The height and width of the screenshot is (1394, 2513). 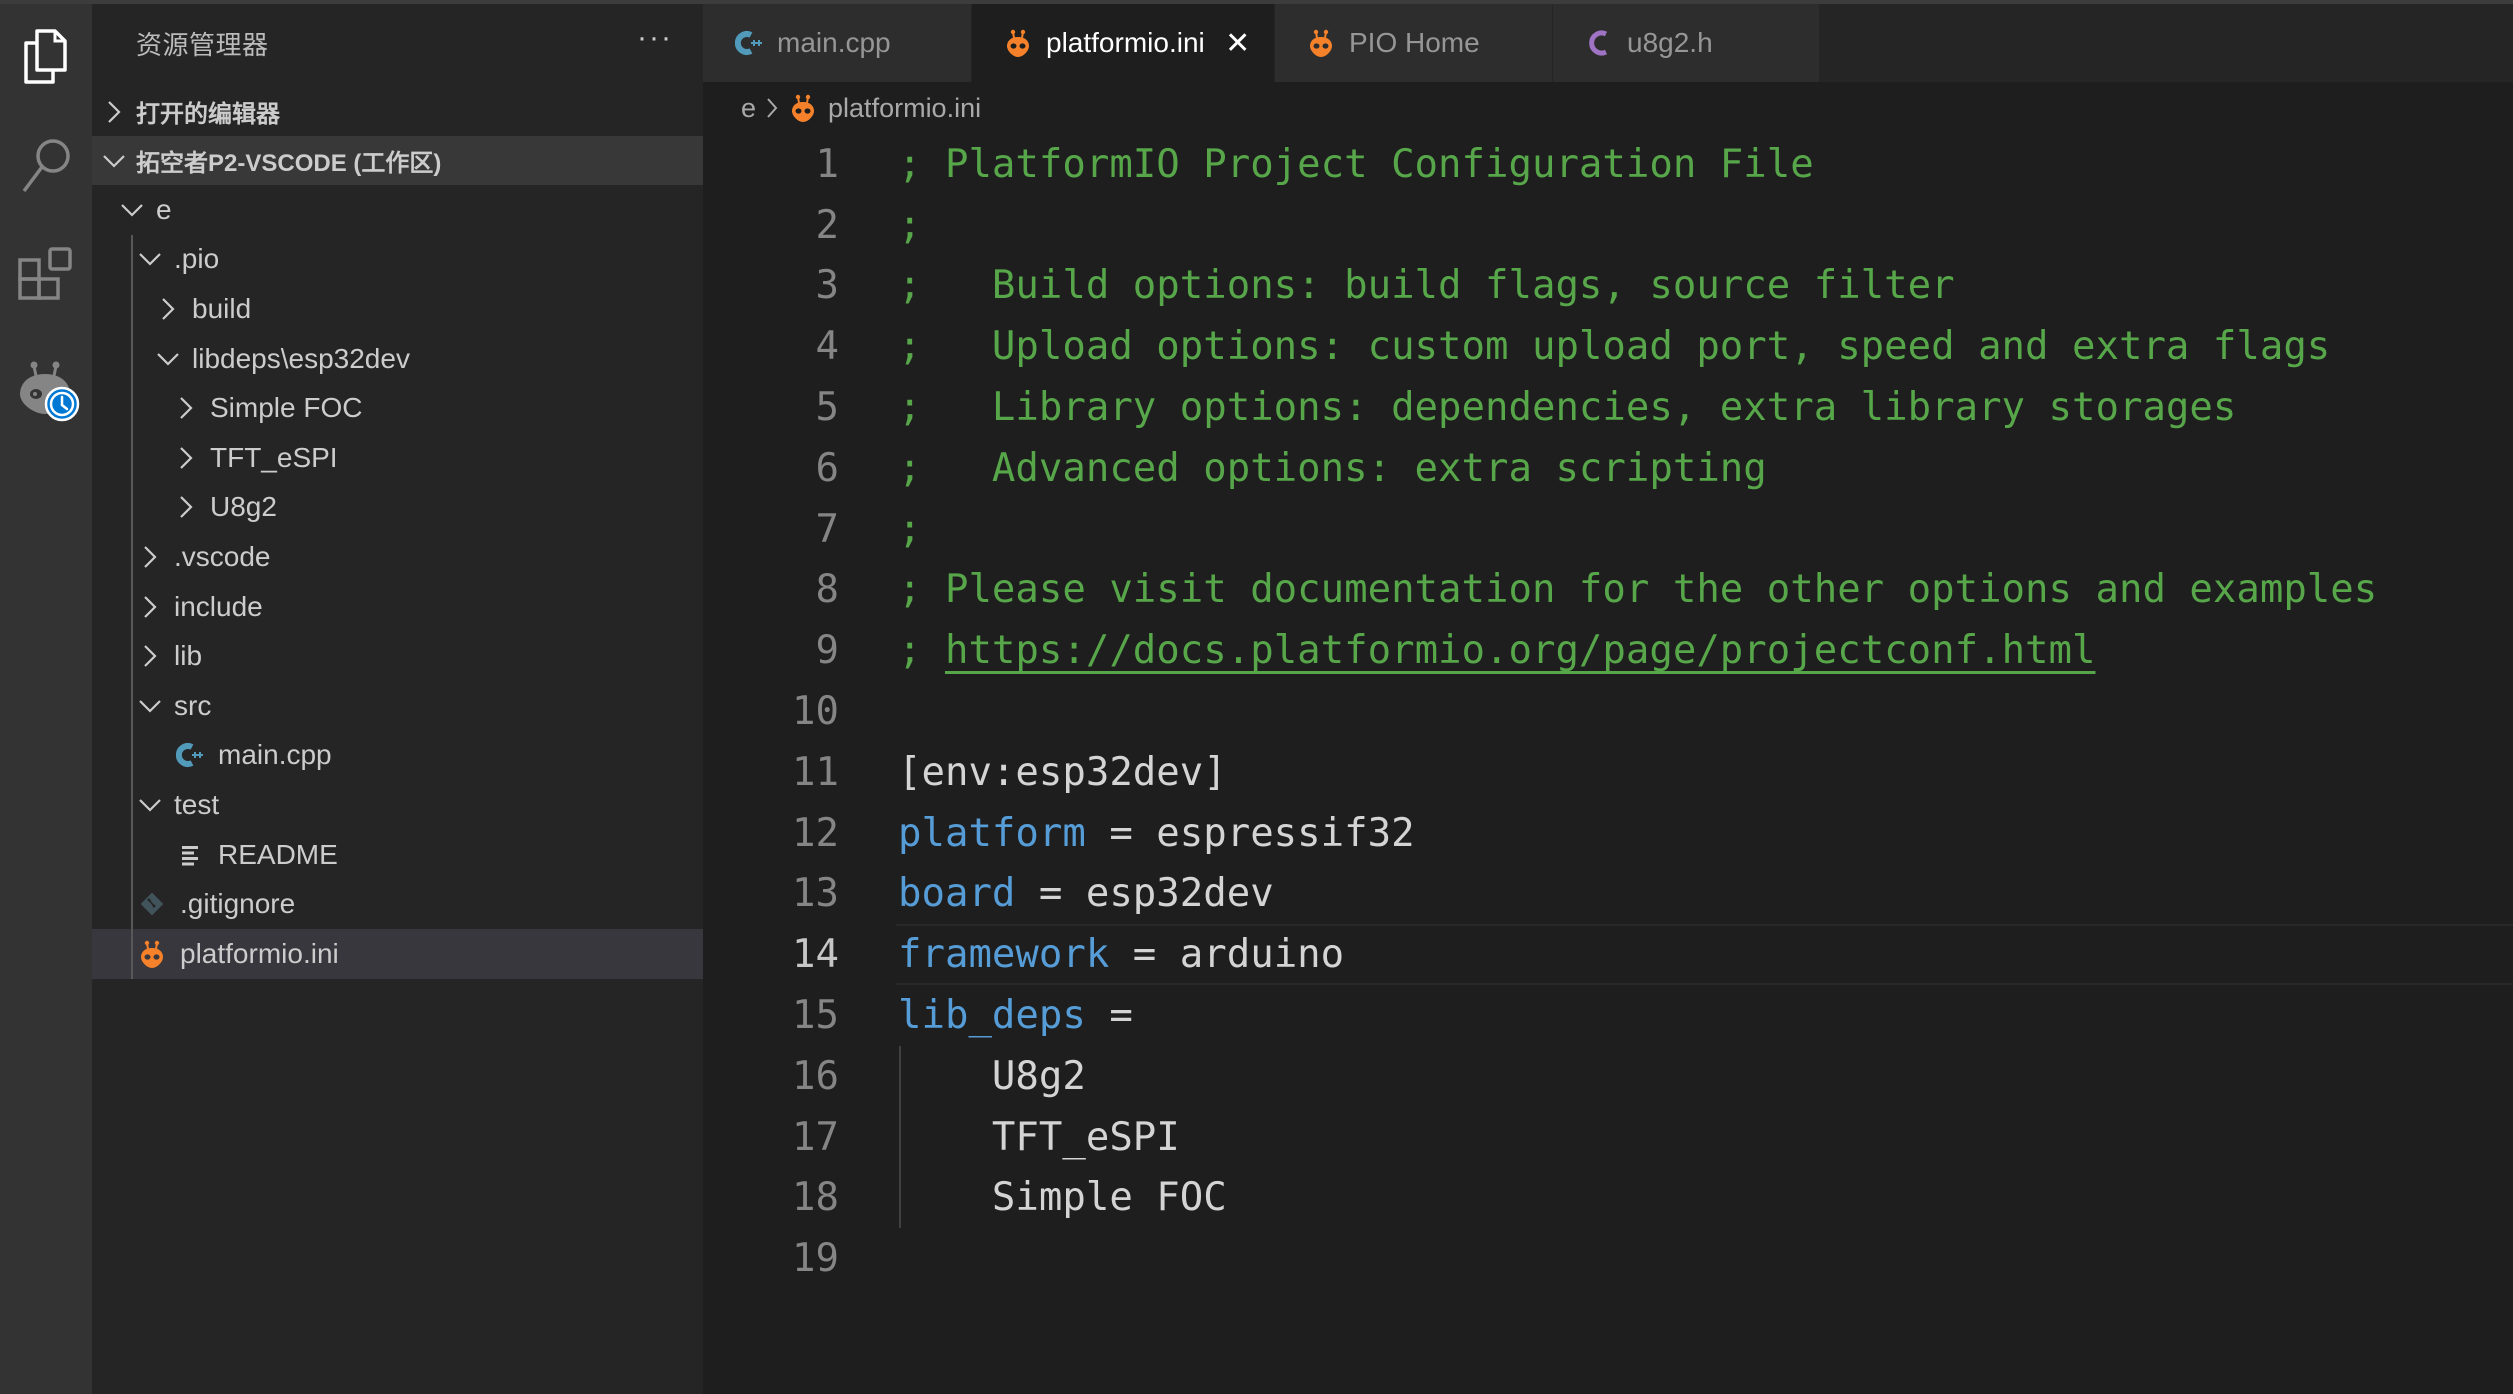 I want to click on breadcrumb-file: platformio.ini, so click(x=904, y=108).